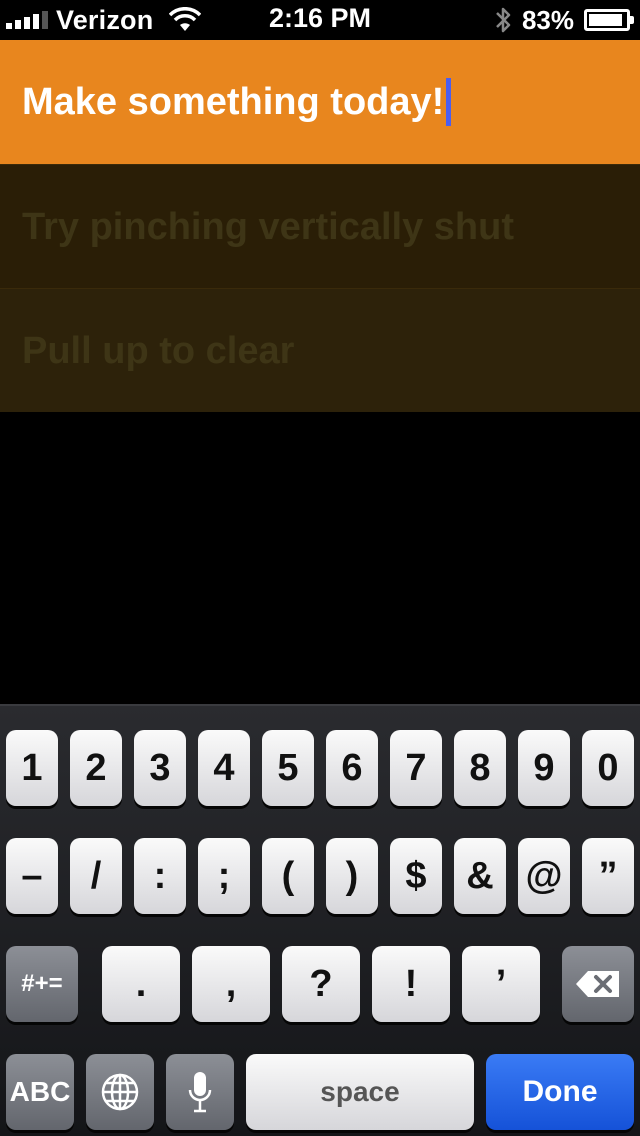 The height and width of the screenshot is (1136, 640). What do you see at coordinates (480, 876) in the screenshot?
I see `key-ampersand: &` at bounding box center [480, 876].